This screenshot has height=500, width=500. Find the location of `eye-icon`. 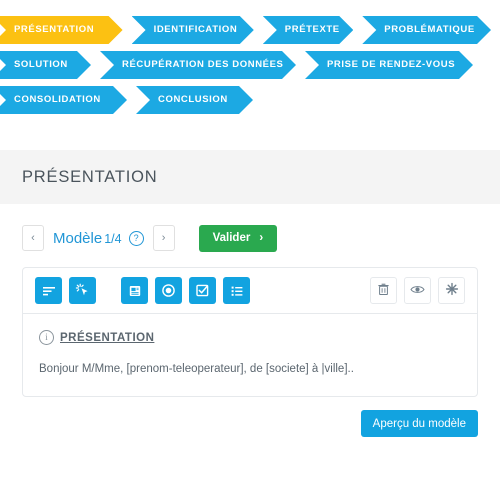

eye-icon is located at coordinates (417, 291).